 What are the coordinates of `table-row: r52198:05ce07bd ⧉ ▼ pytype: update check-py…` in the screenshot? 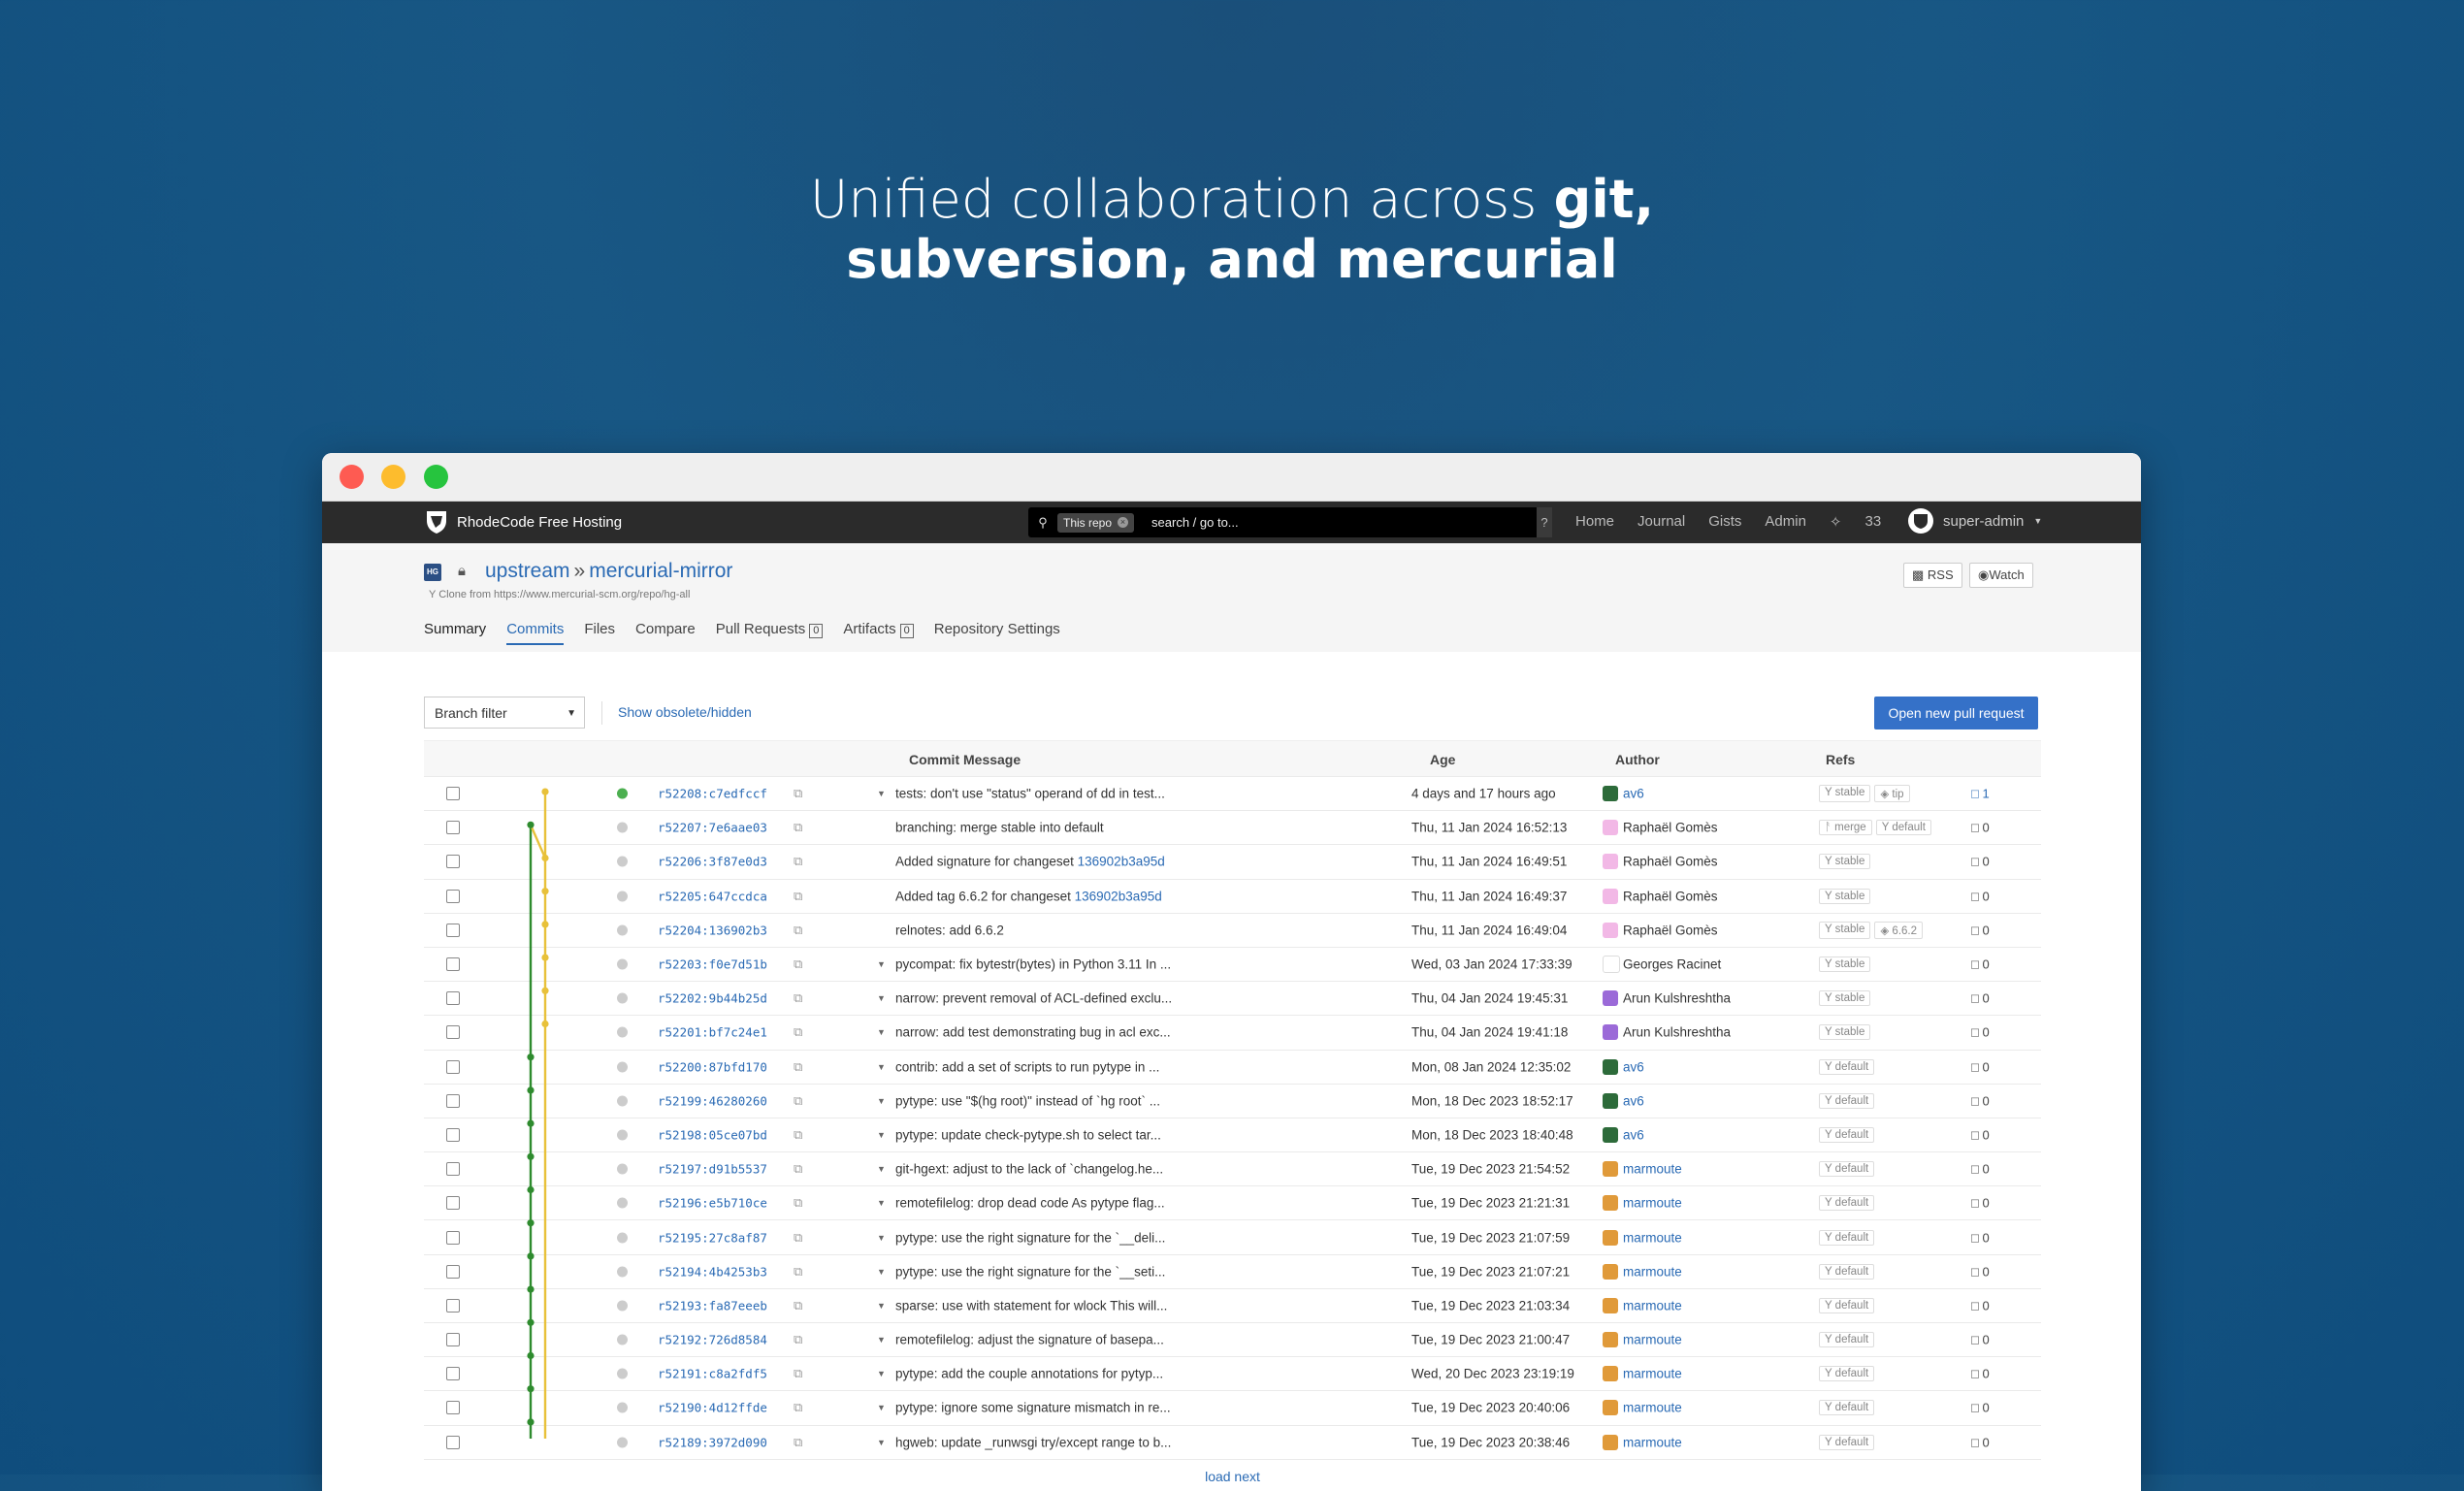 It's located at (1232, 1134).